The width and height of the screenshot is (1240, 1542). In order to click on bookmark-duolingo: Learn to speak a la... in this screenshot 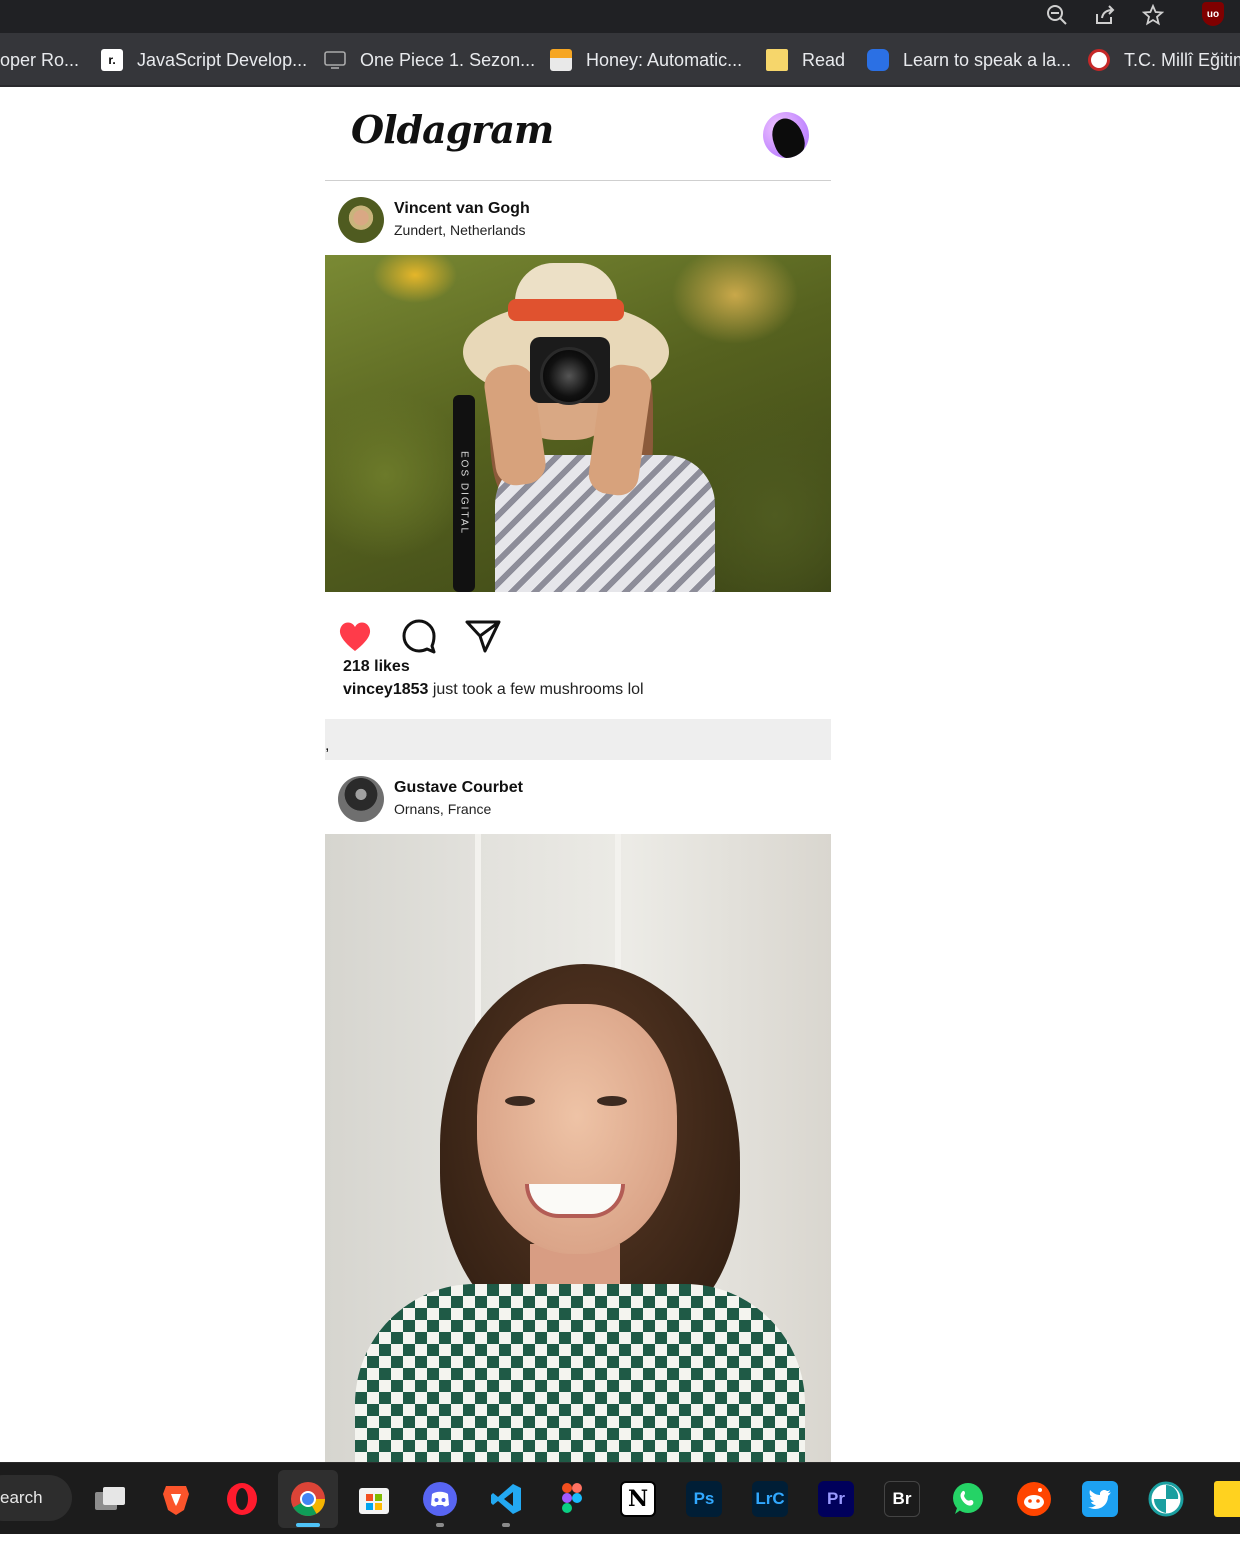, I will do `click(969, 60)`.